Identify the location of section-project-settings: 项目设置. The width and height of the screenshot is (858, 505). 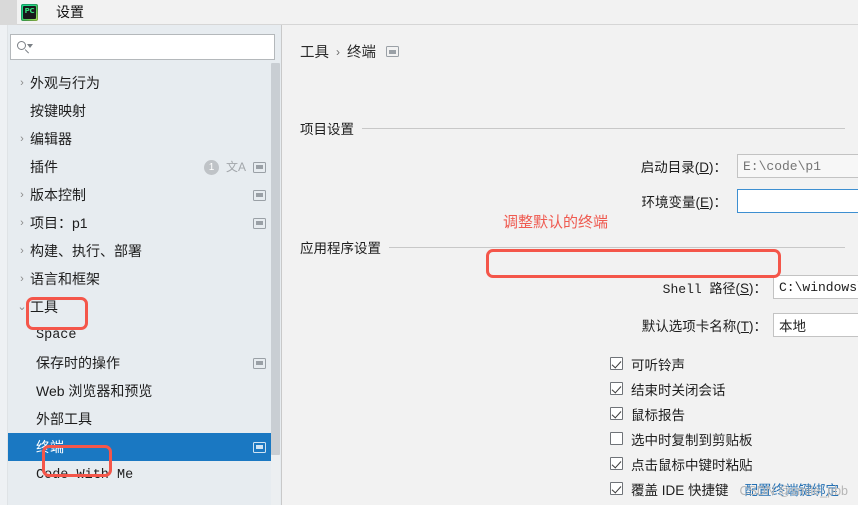
(572, 128).